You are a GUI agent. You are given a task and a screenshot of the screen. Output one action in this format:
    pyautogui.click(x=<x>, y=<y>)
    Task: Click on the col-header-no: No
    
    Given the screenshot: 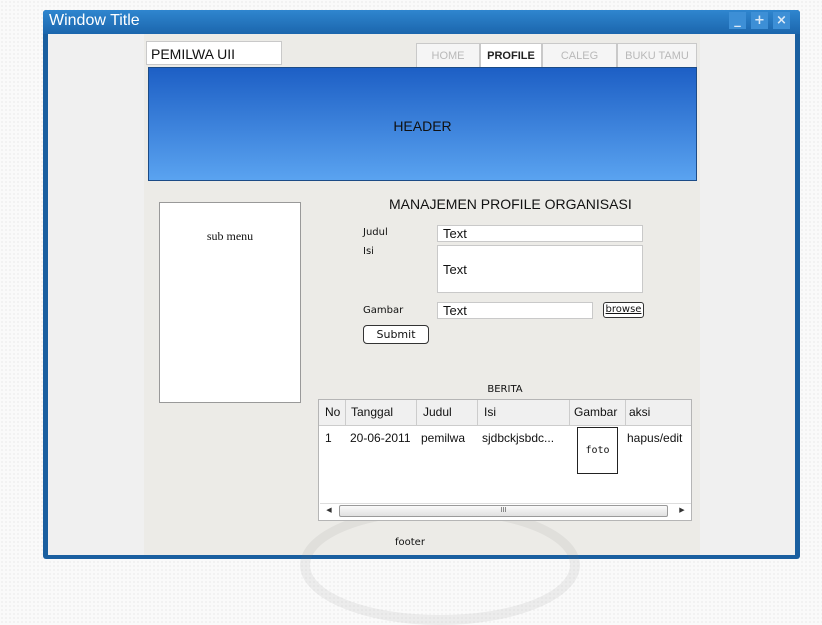 What is the action you would take?
    pyautogui.click(x=332, y=412)
    